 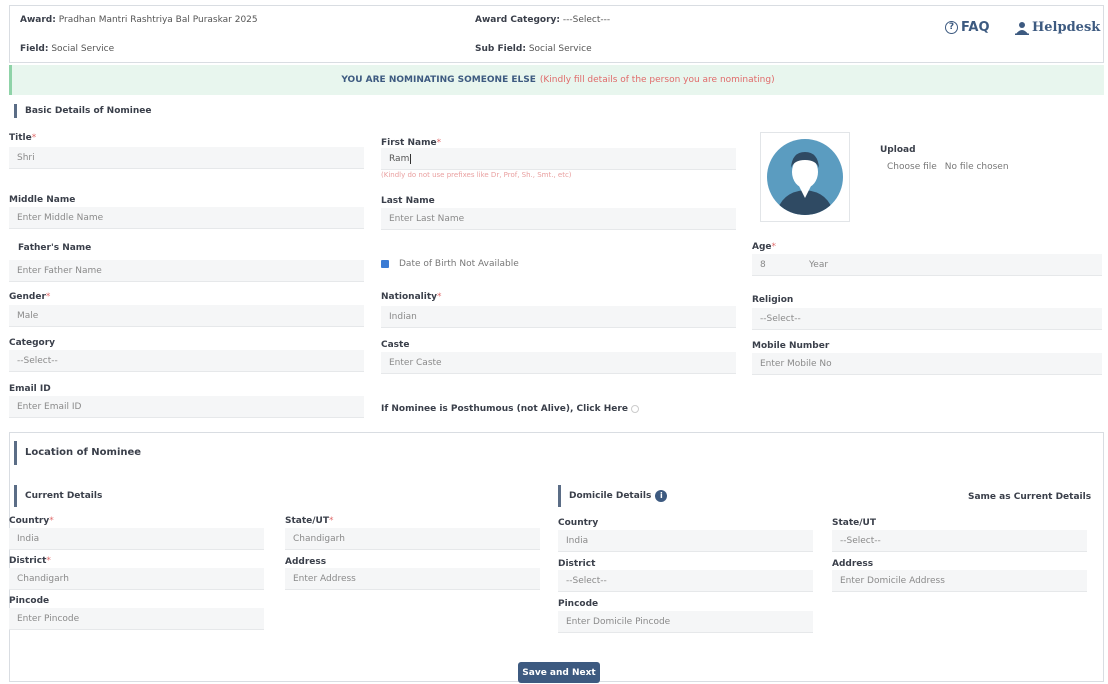 I want to click on district-select: Chandigarh, so click(x=136, y=579).